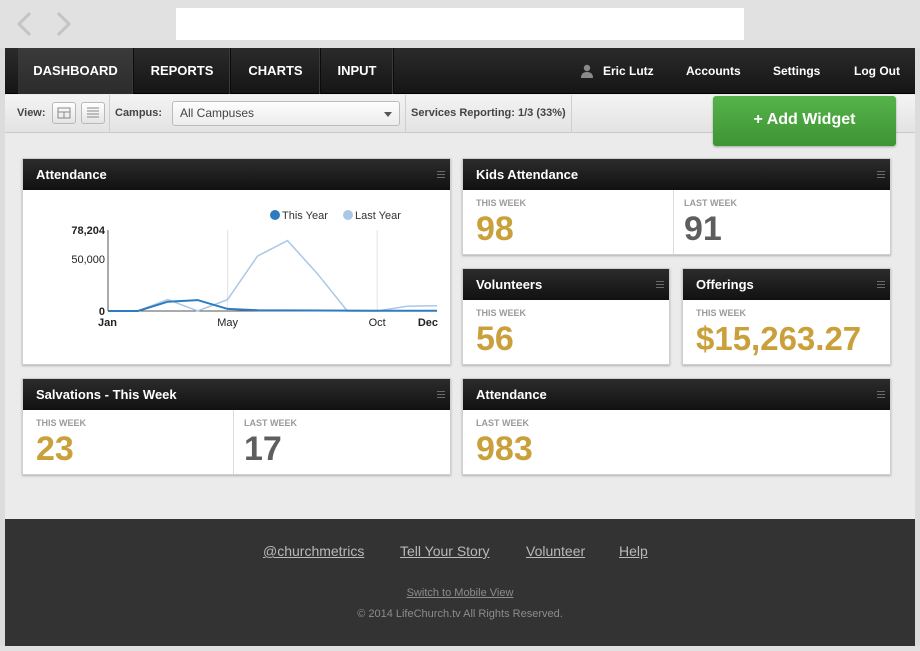 The image size is (920, 651). What do you see at coordinates (804, 121) in the screenshot?
I see `add-widget-button: + Add Widget` at bounding box center [804, 121].